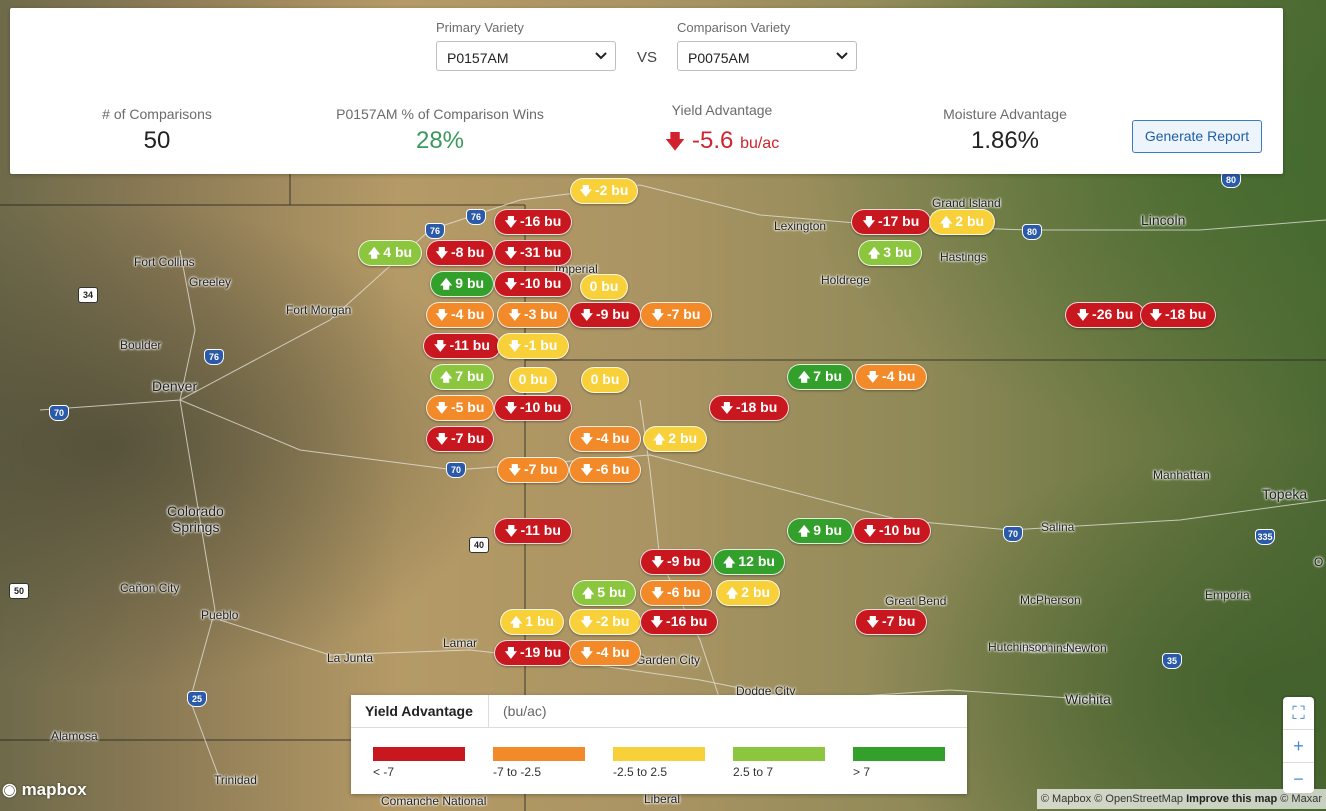 Image resolution: width=1326 pixels, height=811 pixels. I want to click on yield-marker-label: 0 bu, so click(533, 379).